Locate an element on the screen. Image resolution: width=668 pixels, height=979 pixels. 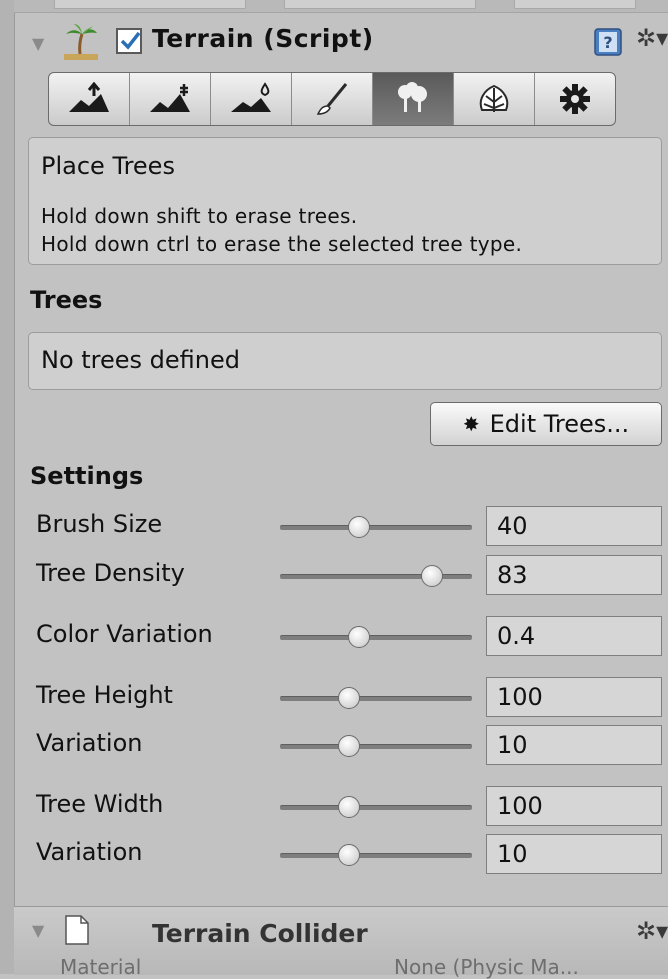
tool-terrain-settings is located at coordinates (575, 99).